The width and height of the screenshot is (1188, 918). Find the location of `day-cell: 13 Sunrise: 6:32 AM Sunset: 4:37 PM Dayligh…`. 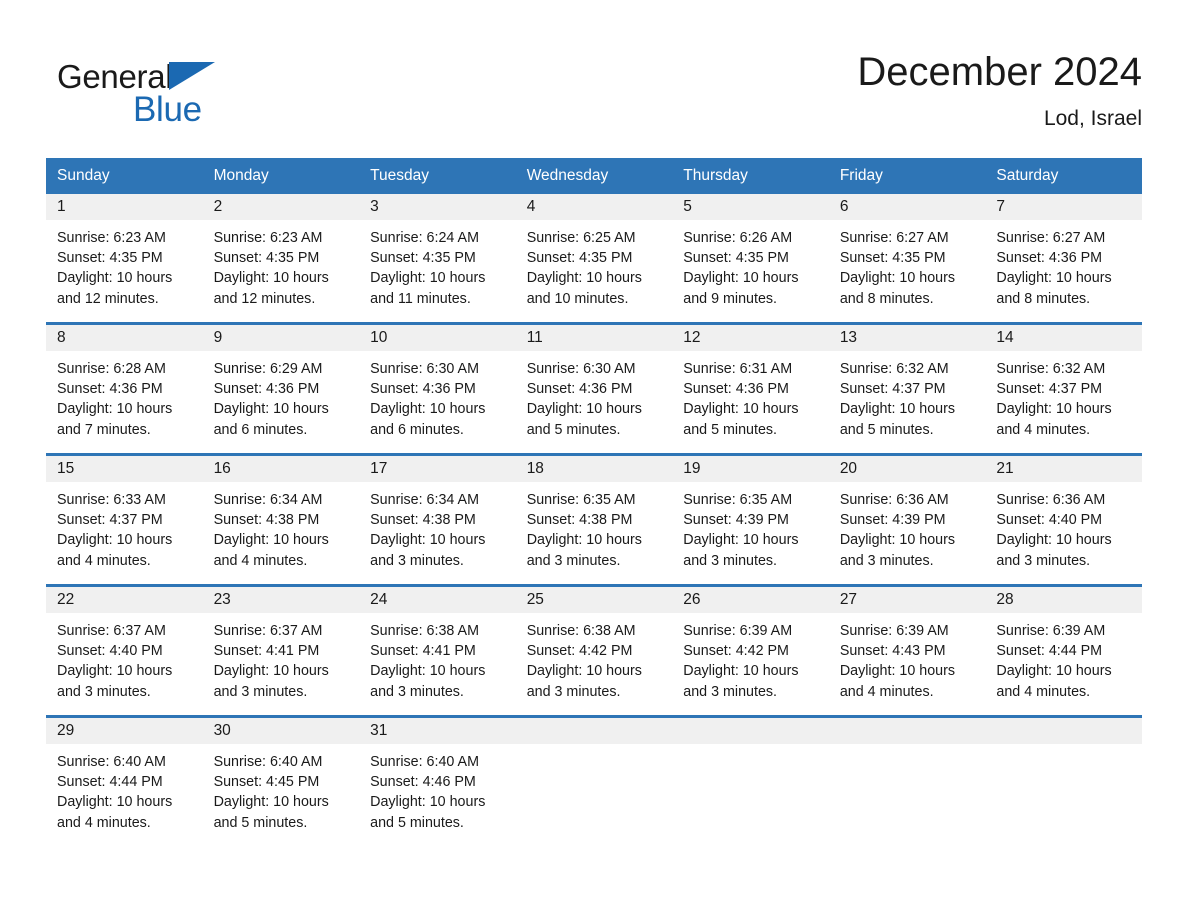

day-cell: 13 Sunrise: 6:32 AM Sunset: 4:37 PM Dayligh… is located at coordinates (907, 388).